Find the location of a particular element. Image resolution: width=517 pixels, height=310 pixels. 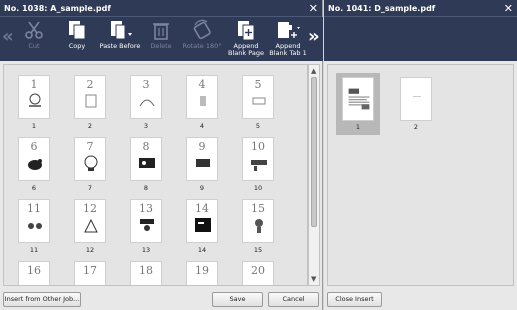

page-thumbnail: 18 is located at coordinates (146, 273).